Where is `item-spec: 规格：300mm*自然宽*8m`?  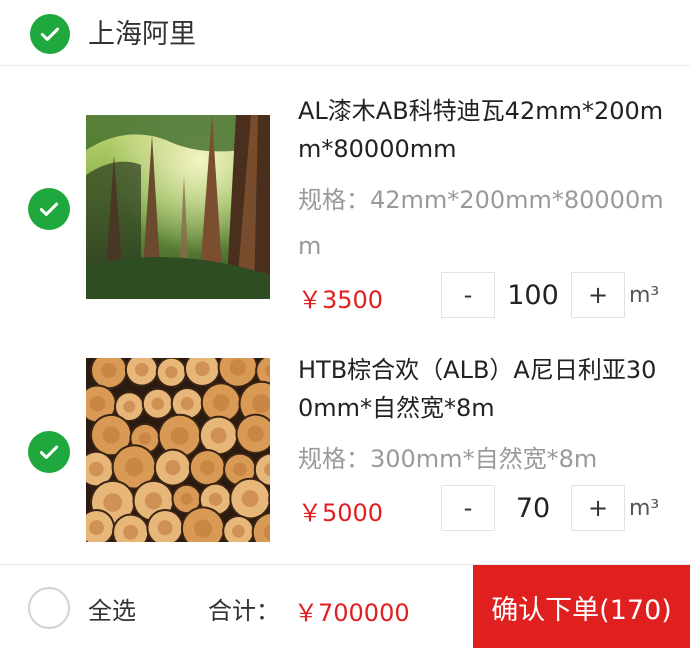
item-spec: 规格：300mm*自然宽*8m is located at coordinates (448, 459).